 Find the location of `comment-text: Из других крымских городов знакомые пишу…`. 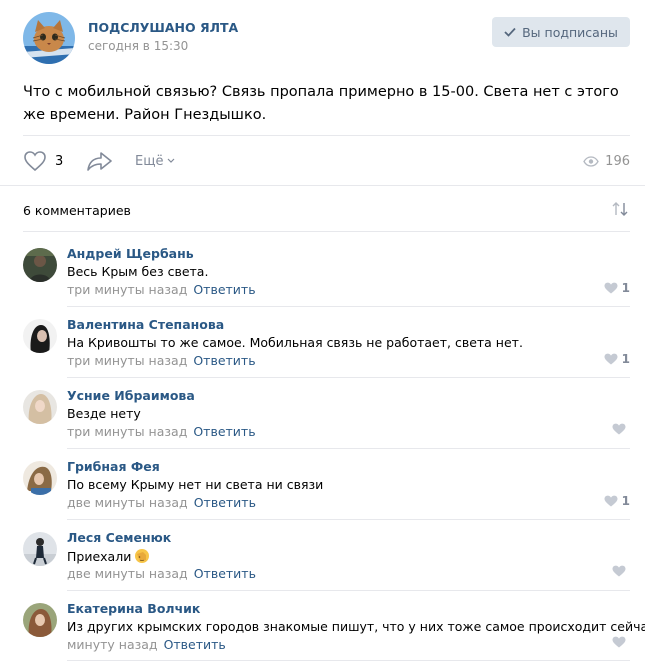

comment-text: Из других крымских городов знакомые пишу… is located at coordinates (356, 626).